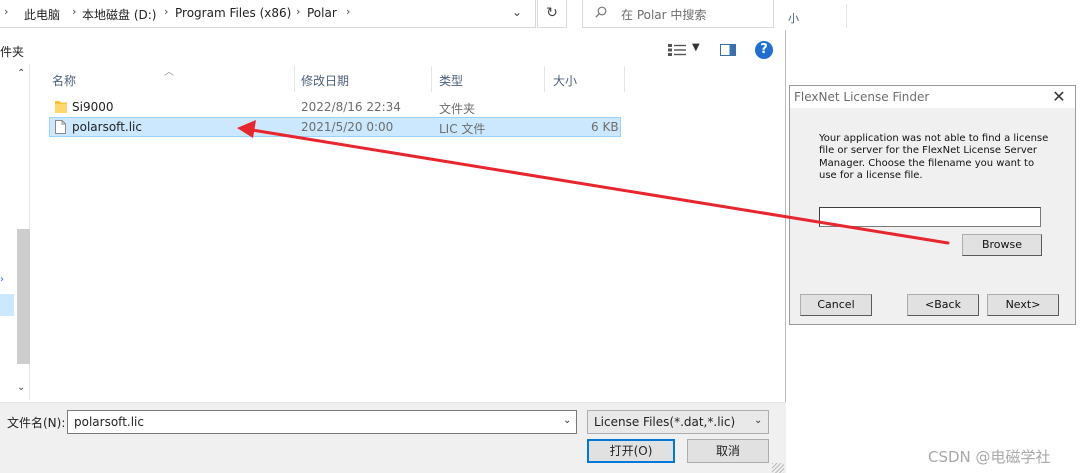 The image size is (1080, 473). Describe the element at coordinates (665, 422) in the screenshot. I see `file-type-filter-value: License Files(*.dat,*.lic)` at that location.